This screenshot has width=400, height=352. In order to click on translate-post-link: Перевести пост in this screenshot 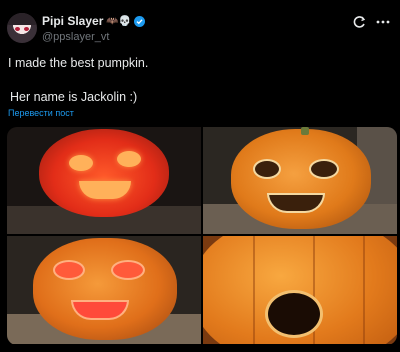, I will do `click(41, 113)`.